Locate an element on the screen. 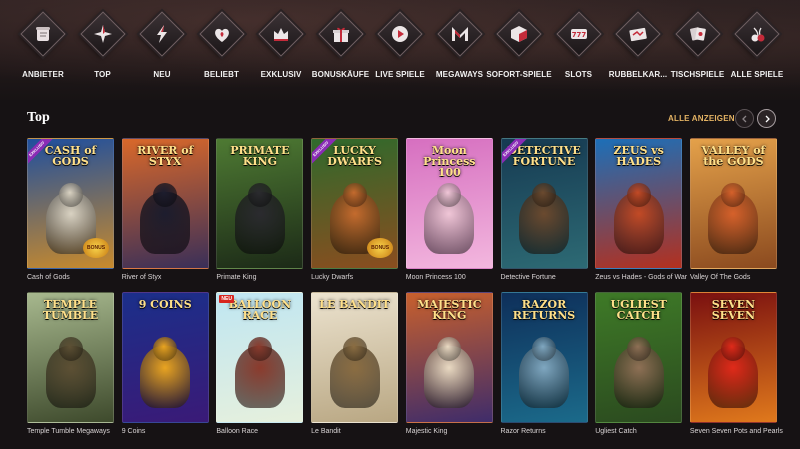  category-tischspiele: Tischspiele is located at coordinates (698, 54).